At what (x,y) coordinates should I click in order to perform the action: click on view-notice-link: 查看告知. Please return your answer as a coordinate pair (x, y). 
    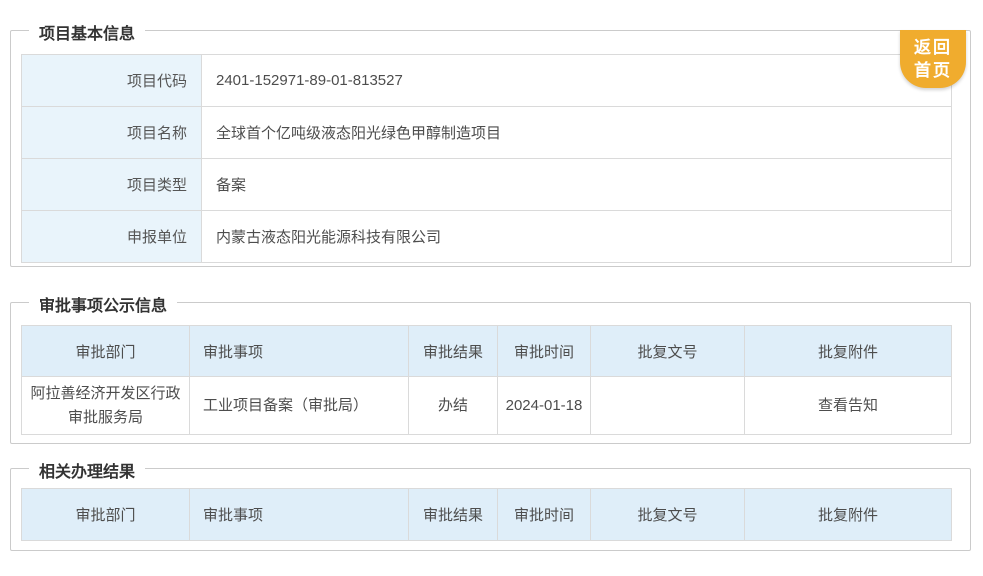
    Looking at the image, I should click on (848, 405).